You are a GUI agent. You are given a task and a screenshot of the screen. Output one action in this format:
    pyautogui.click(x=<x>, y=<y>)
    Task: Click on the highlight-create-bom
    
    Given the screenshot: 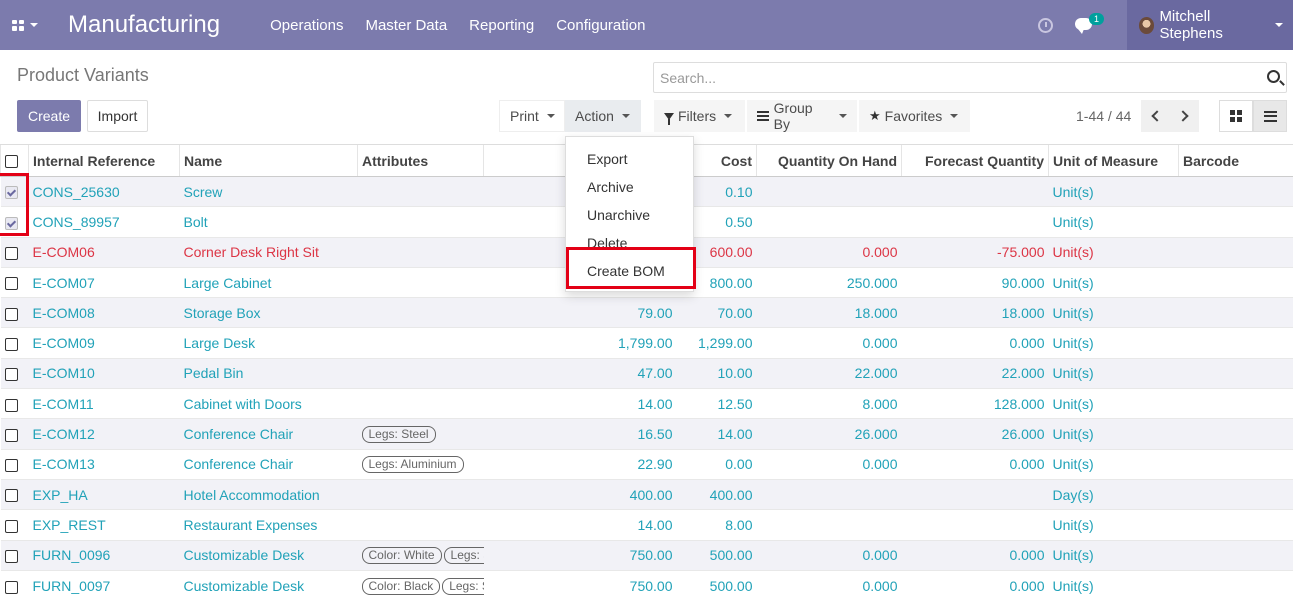 What is the action you would take?
    pyautogui.click(x=631, y=268)
    